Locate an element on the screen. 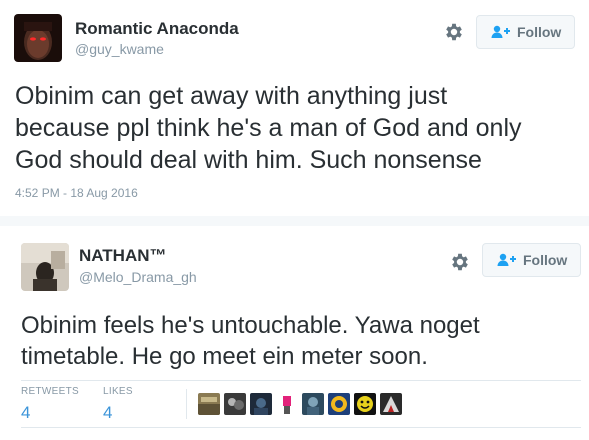 The width and height of the screenshot is (589, 440). username: @Melo_Drama_gh is located at coordinates (138, 277).